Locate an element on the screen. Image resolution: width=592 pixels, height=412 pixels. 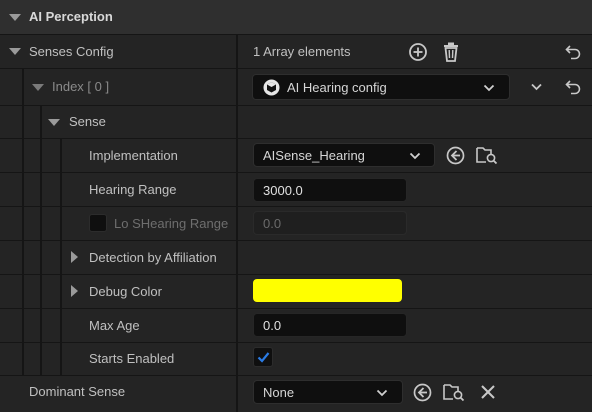
lo-shearing-range-value: 0.0 is located at coordinates (272, 223).